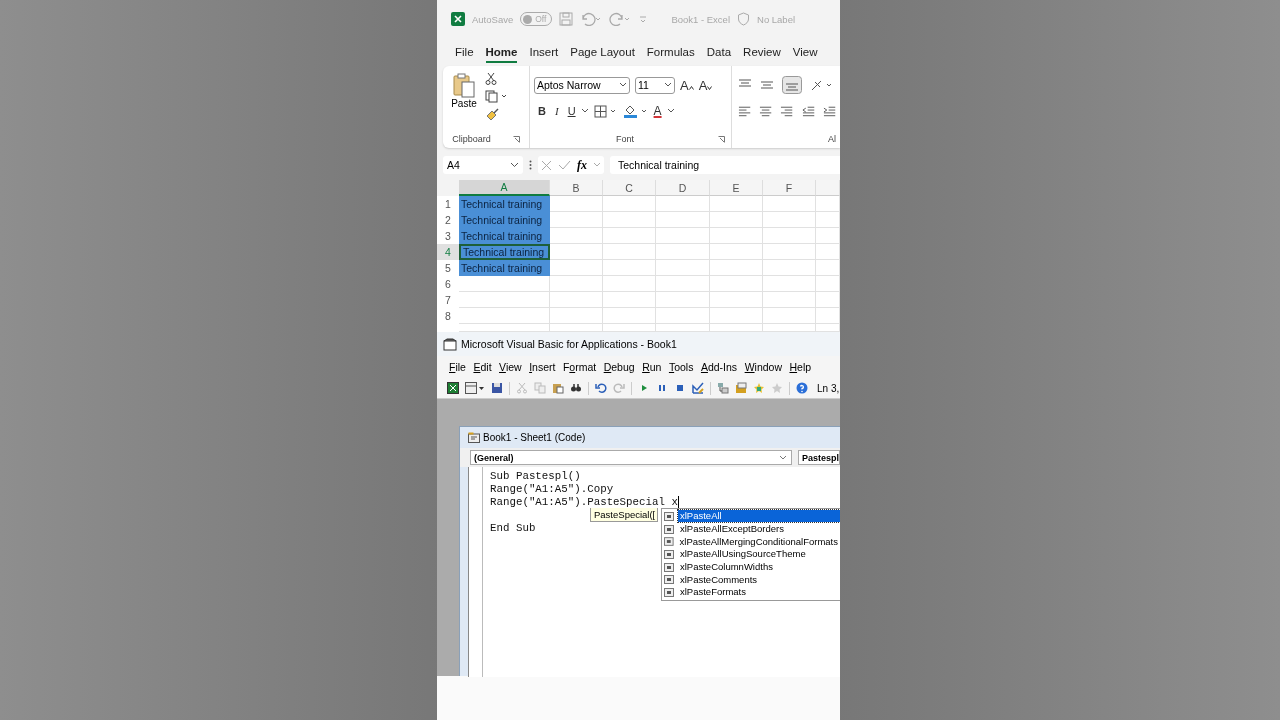 The height and width of the screenshot is (720, 1280). I want to click on borders-icon, so click(605, 111).